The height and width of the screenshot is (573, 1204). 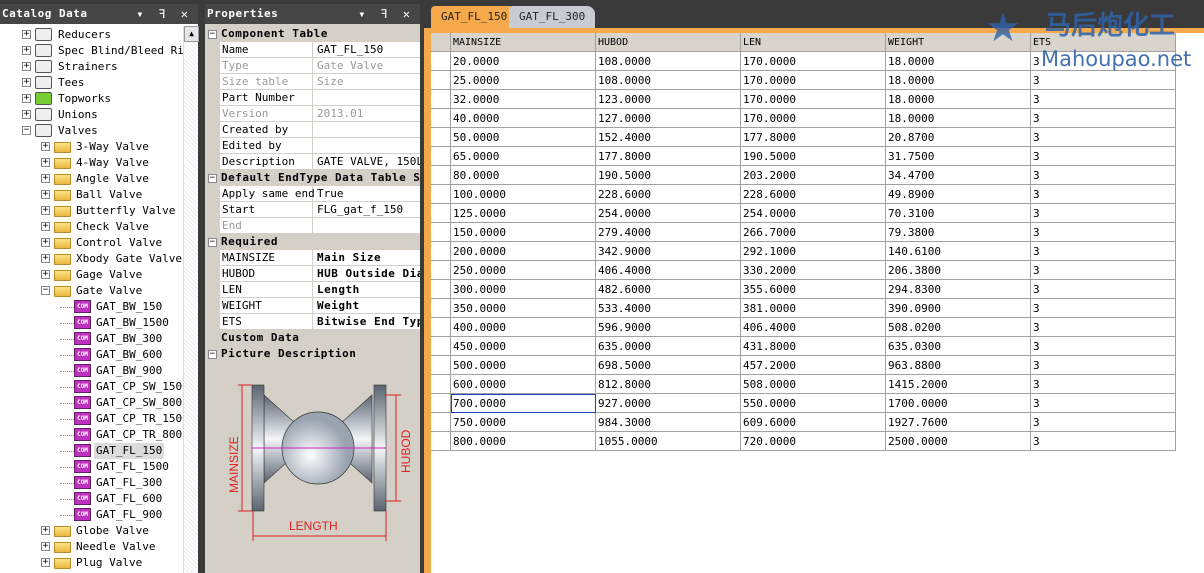 I want to click on grid-cell: 140.6100, so click(x=958, y=251).